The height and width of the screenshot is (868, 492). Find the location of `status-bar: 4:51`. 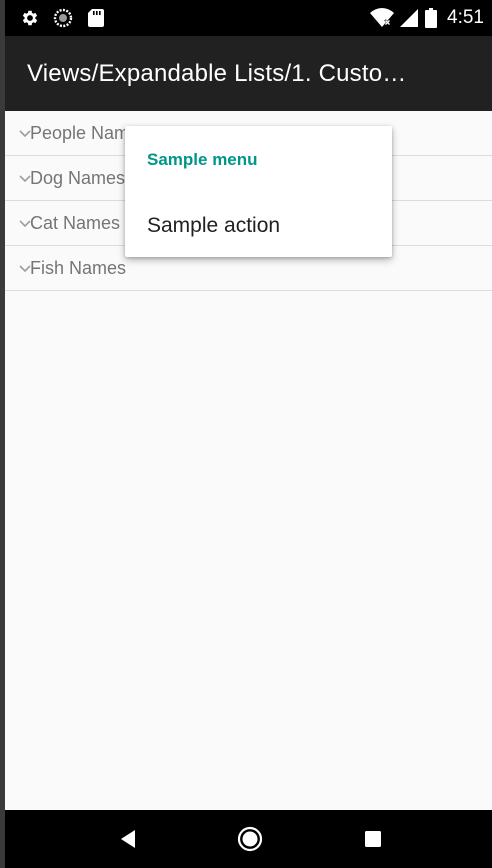

status-bar: 4:51 is located at coordinates (248, 18).